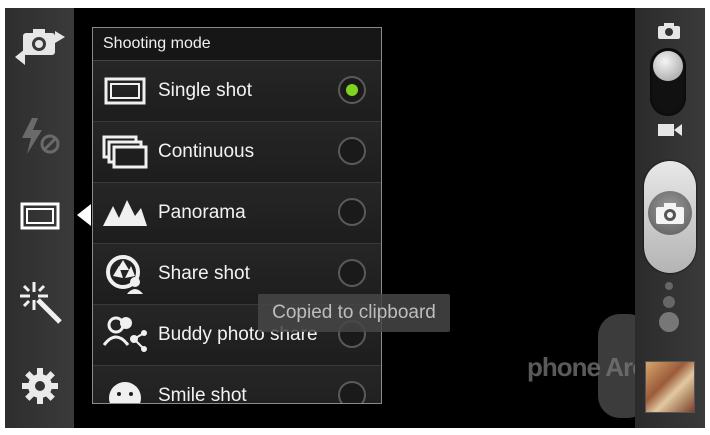  What do you see at coordinates (668, 66) in the screenshot?
I see `switch-knob` at bounding box center [668, 66].